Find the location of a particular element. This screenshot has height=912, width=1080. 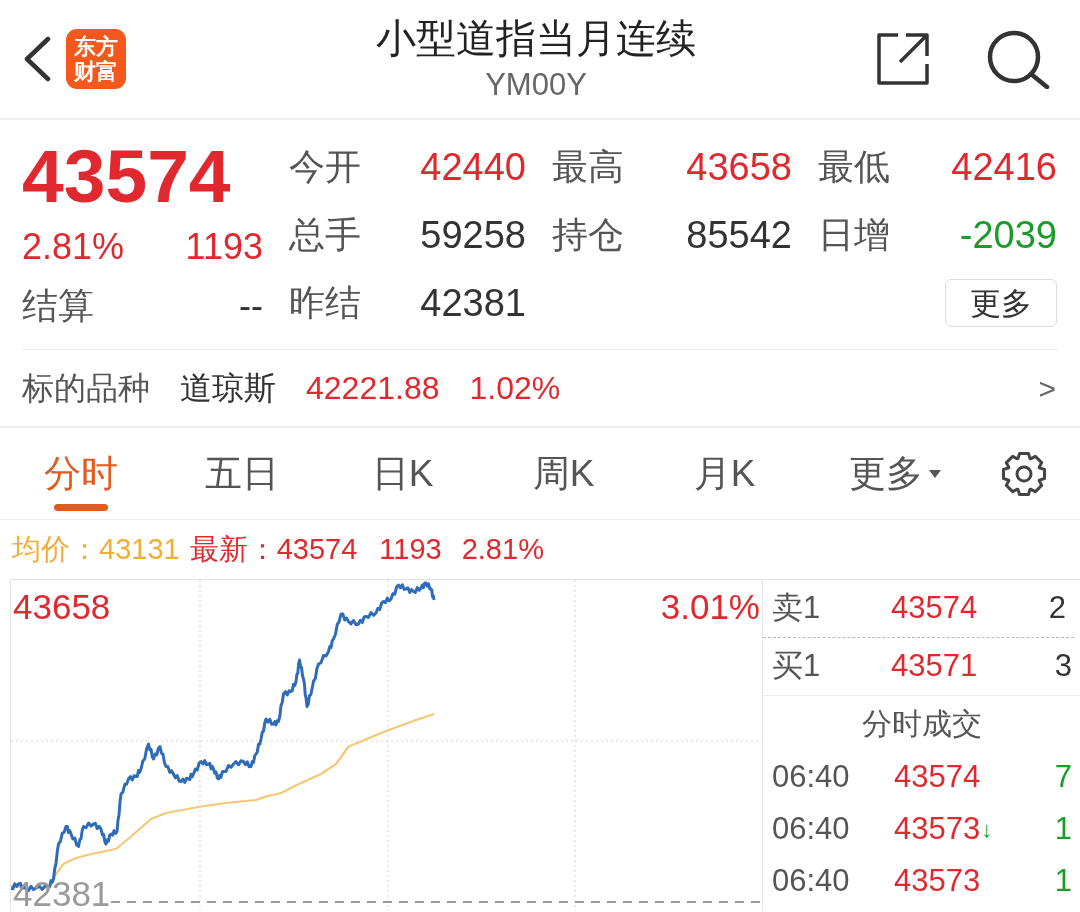

page-title: 小型道指当月连续 is located at coordinates (536, 38).